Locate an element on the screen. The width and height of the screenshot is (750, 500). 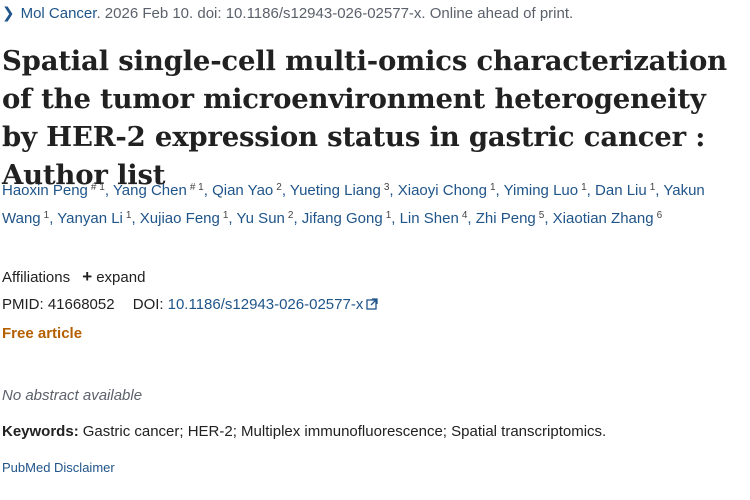
author-name: Xujiao Feng is located at coordinates (179, 218).